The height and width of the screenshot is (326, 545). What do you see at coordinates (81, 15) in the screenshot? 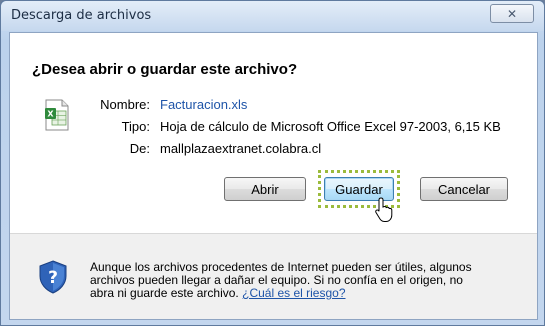
I see `window-title: Descarga de archivos` at bounding box center [81, 15].